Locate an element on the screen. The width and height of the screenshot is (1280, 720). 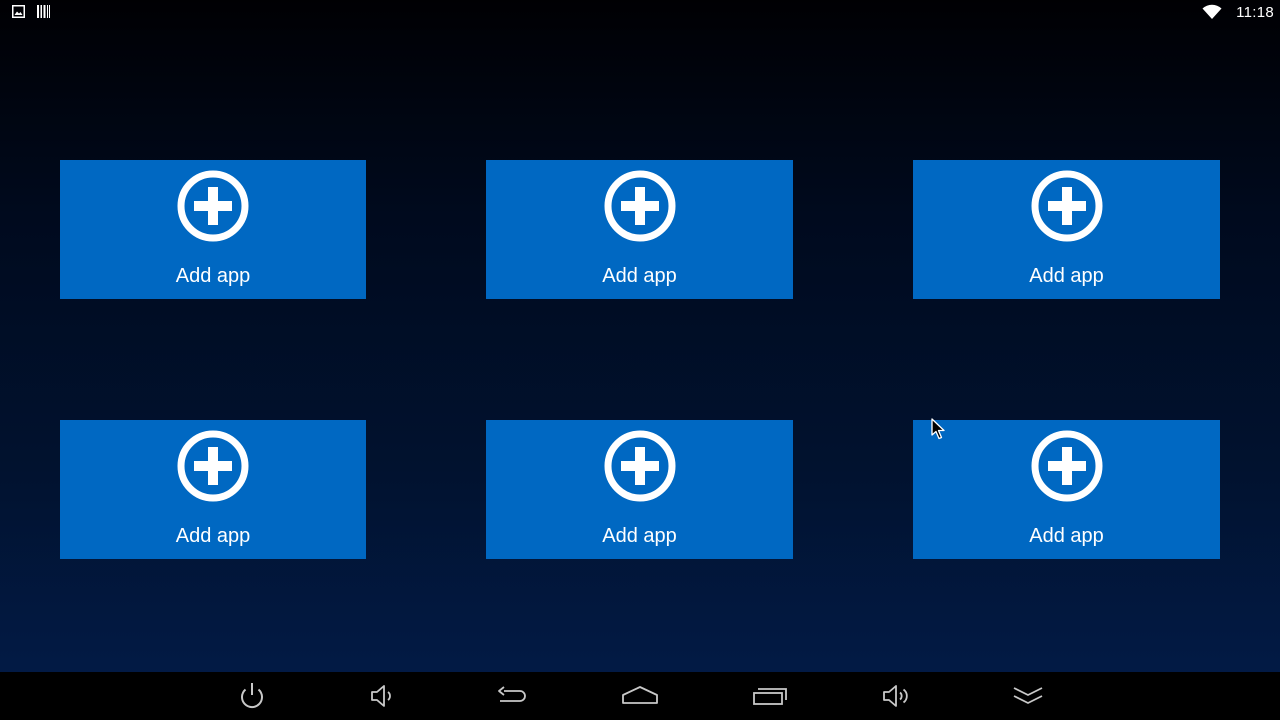
volume-down-icon is located at coordinates (382, 696).